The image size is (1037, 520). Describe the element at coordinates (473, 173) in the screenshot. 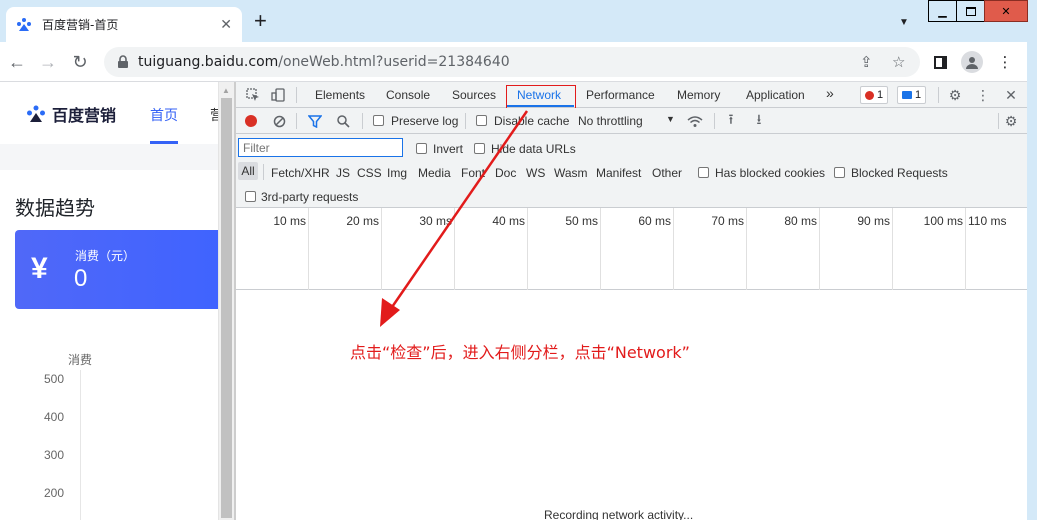

I see `filter-font: Font` at that location.